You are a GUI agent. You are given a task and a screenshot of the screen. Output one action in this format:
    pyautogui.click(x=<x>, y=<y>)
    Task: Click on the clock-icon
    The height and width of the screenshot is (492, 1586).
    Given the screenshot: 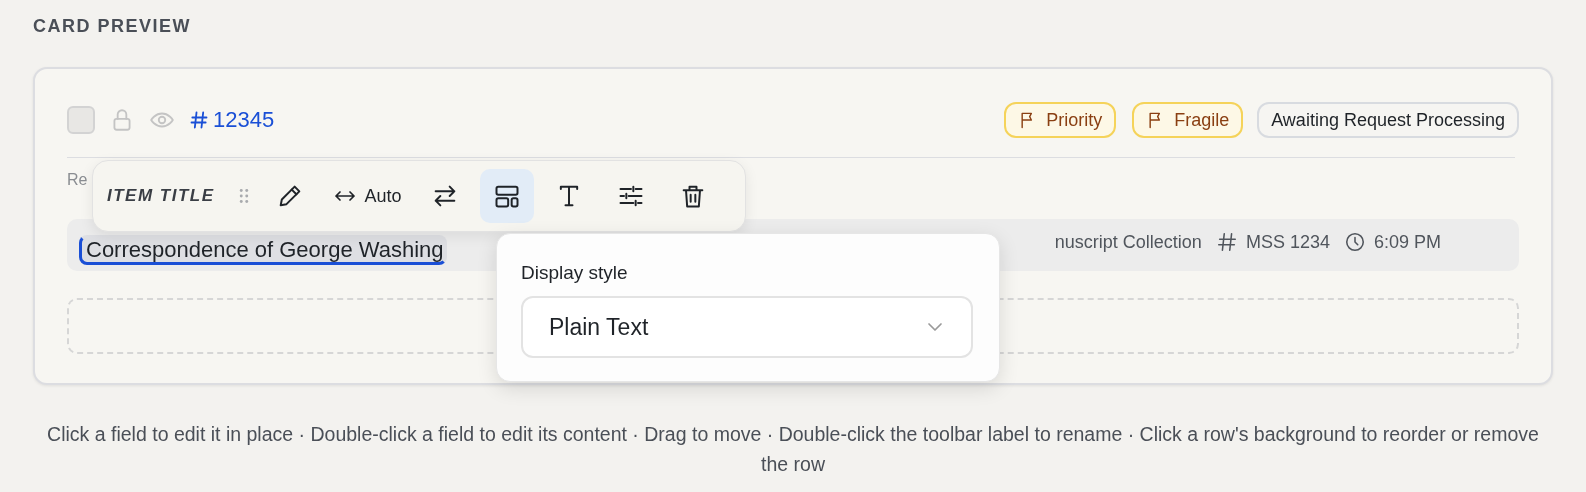 What is the action you would take?
    pyautogui.click(x=1354, y=242)
    